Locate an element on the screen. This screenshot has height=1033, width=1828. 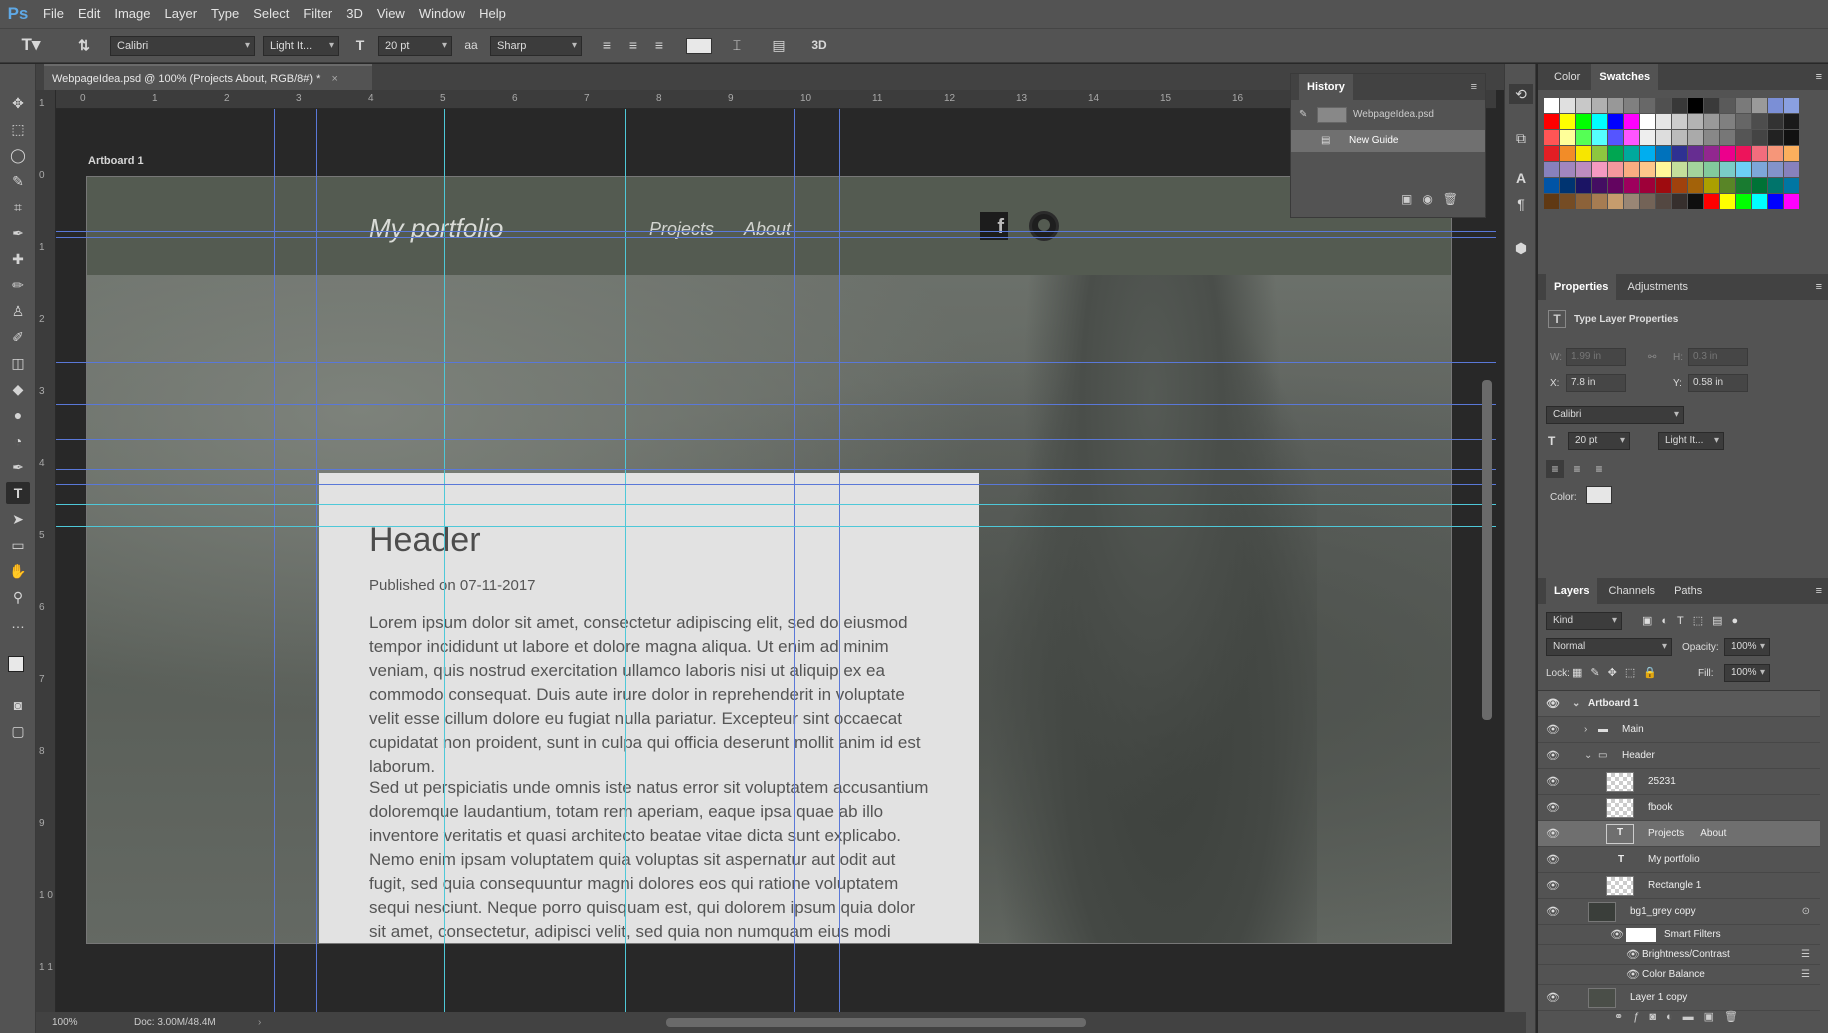
layer-row-bg1-grey-copy: 👁 bg1_grey copy ⊙ is located at coordinates (1679, 912).